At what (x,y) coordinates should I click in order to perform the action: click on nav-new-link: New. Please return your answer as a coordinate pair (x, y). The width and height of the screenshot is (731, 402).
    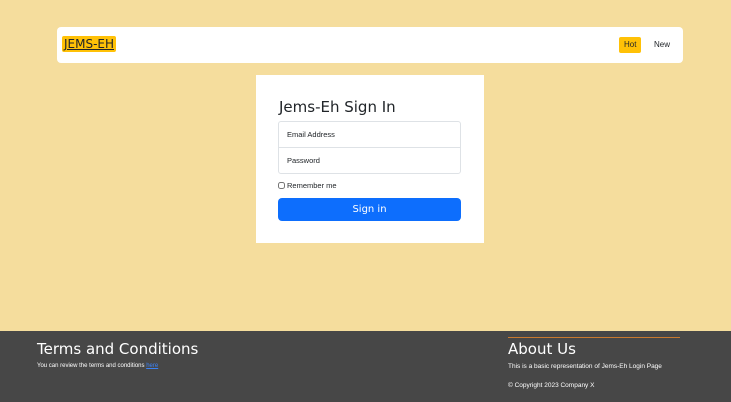
    Looking at the image, I should click on (662, 45).